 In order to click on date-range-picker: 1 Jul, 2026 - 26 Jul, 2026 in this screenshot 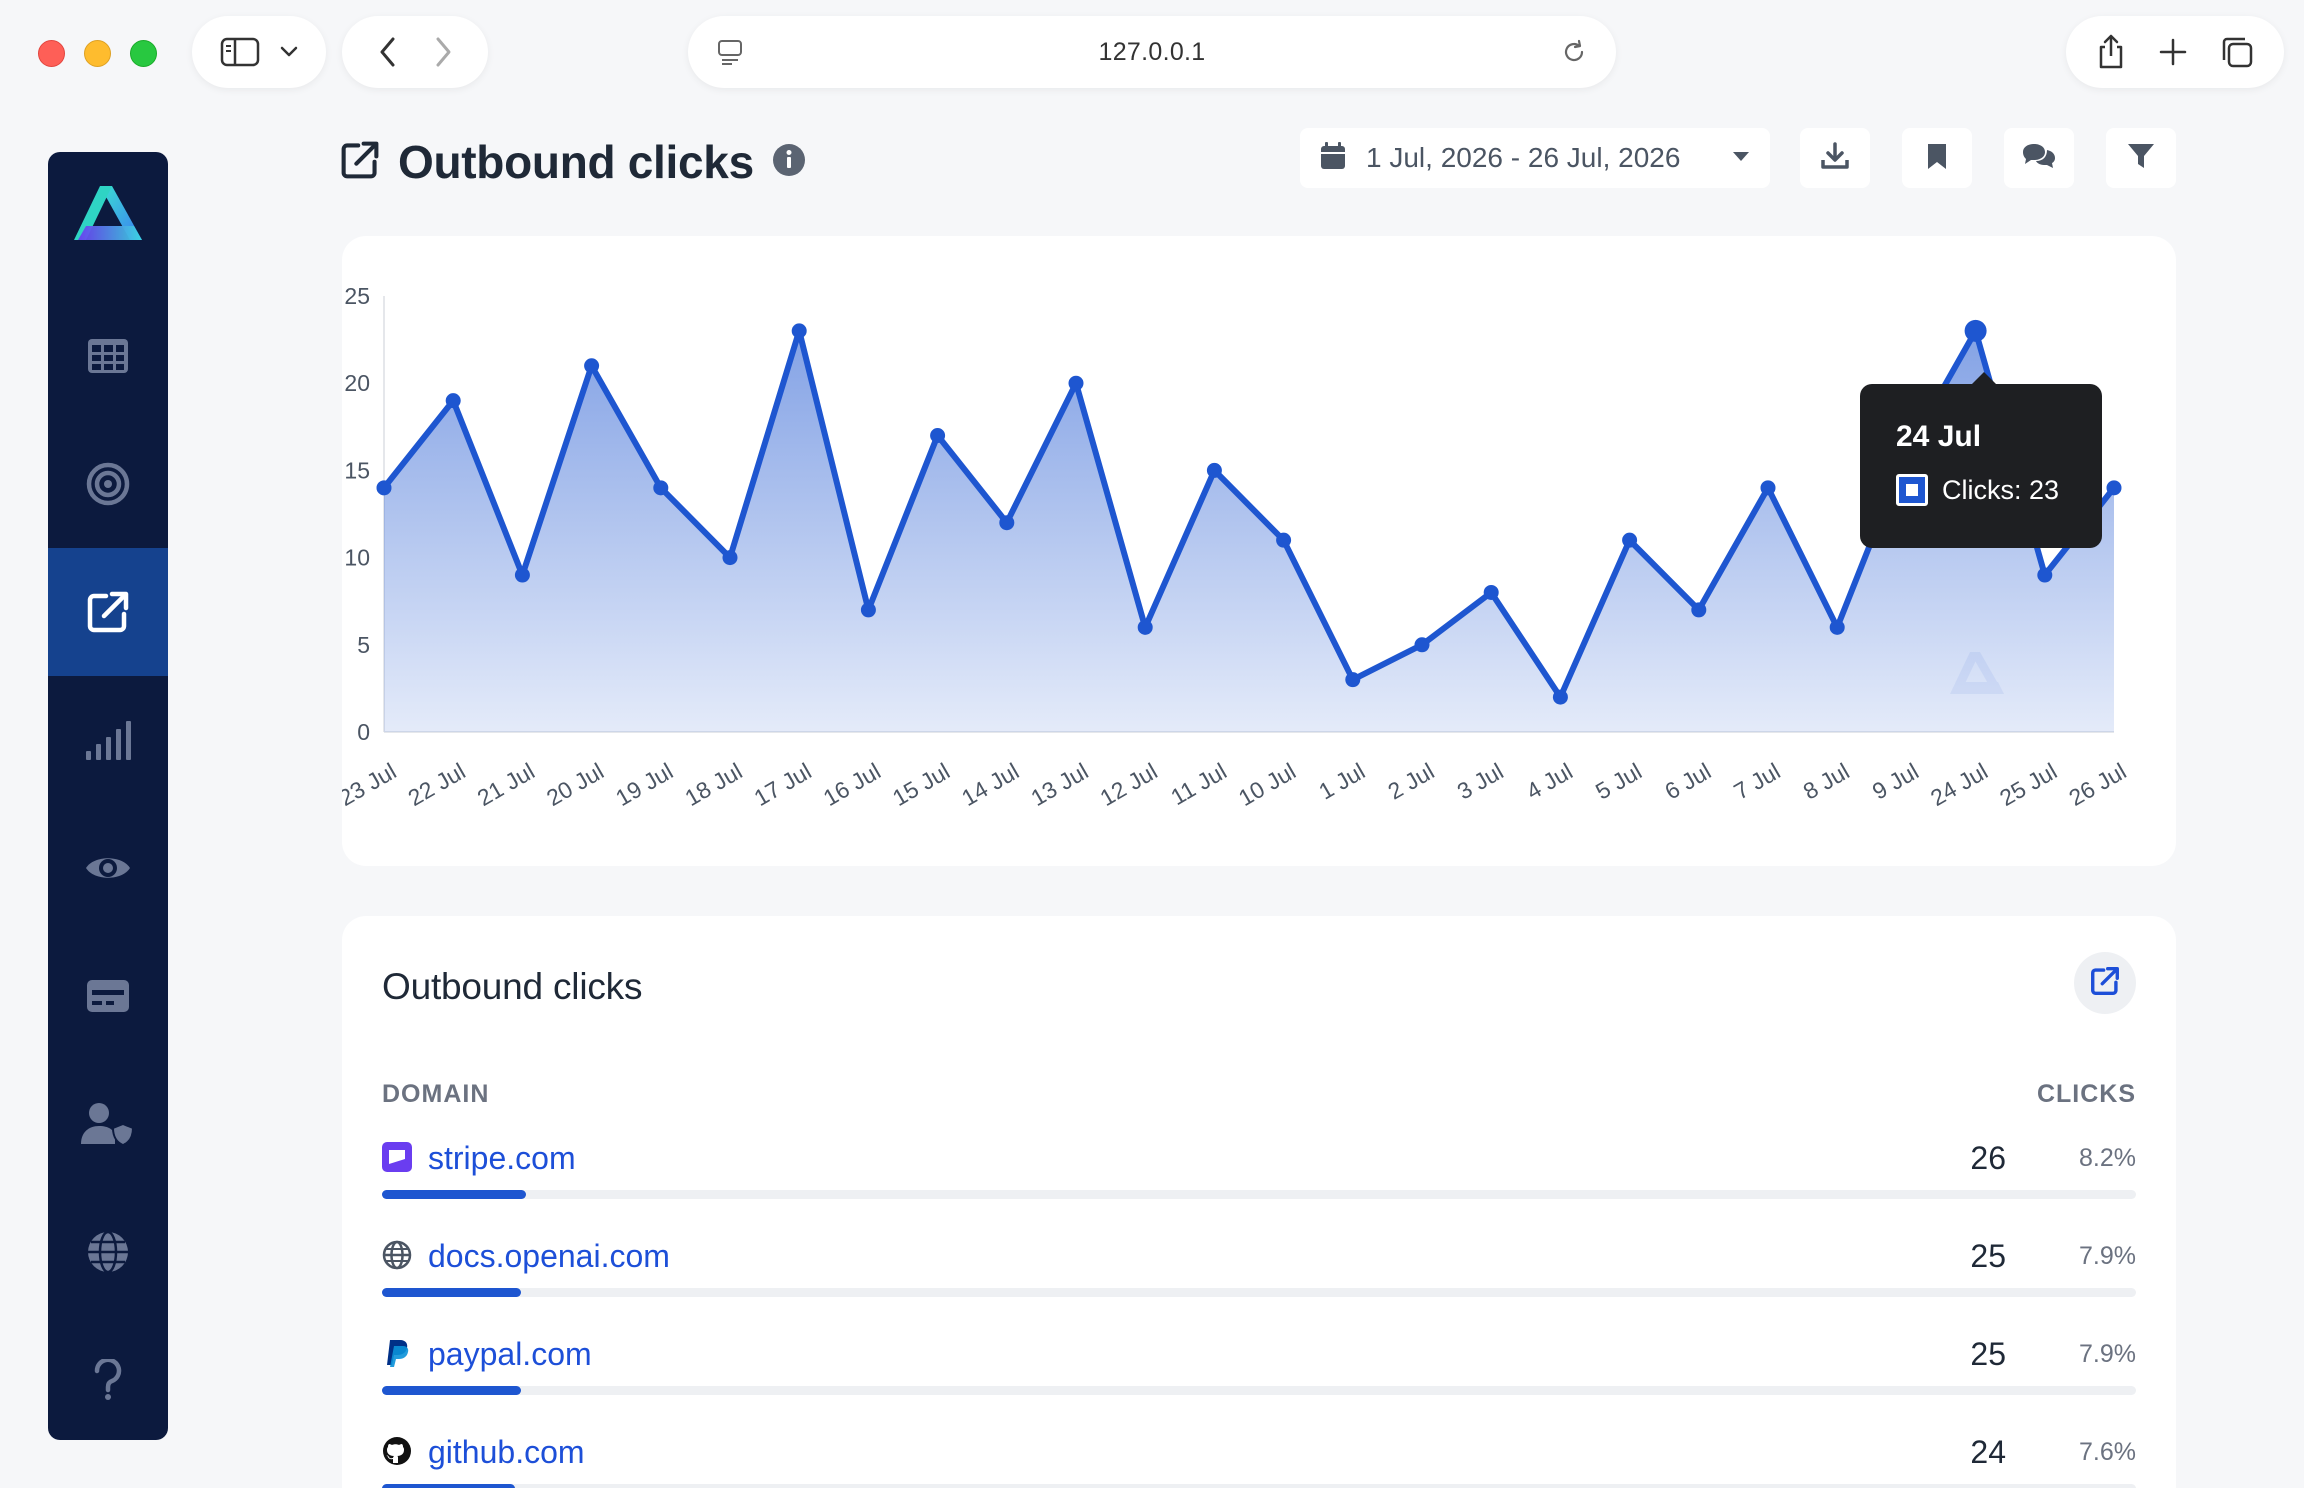, I will do `click(1535, 158)`.